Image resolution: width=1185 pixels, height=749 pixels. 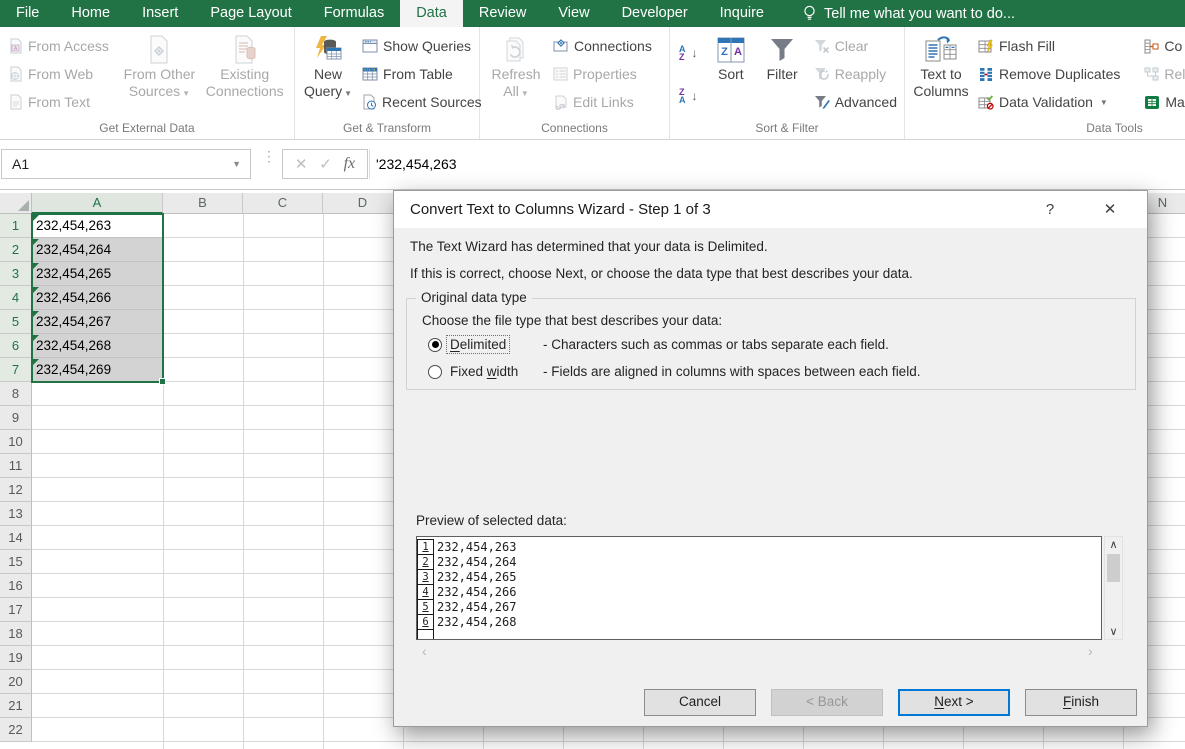 What do you see at coordinates (16, 250) in the screenshot?
I see `row-header: 2` at bounding box center [16, 250].